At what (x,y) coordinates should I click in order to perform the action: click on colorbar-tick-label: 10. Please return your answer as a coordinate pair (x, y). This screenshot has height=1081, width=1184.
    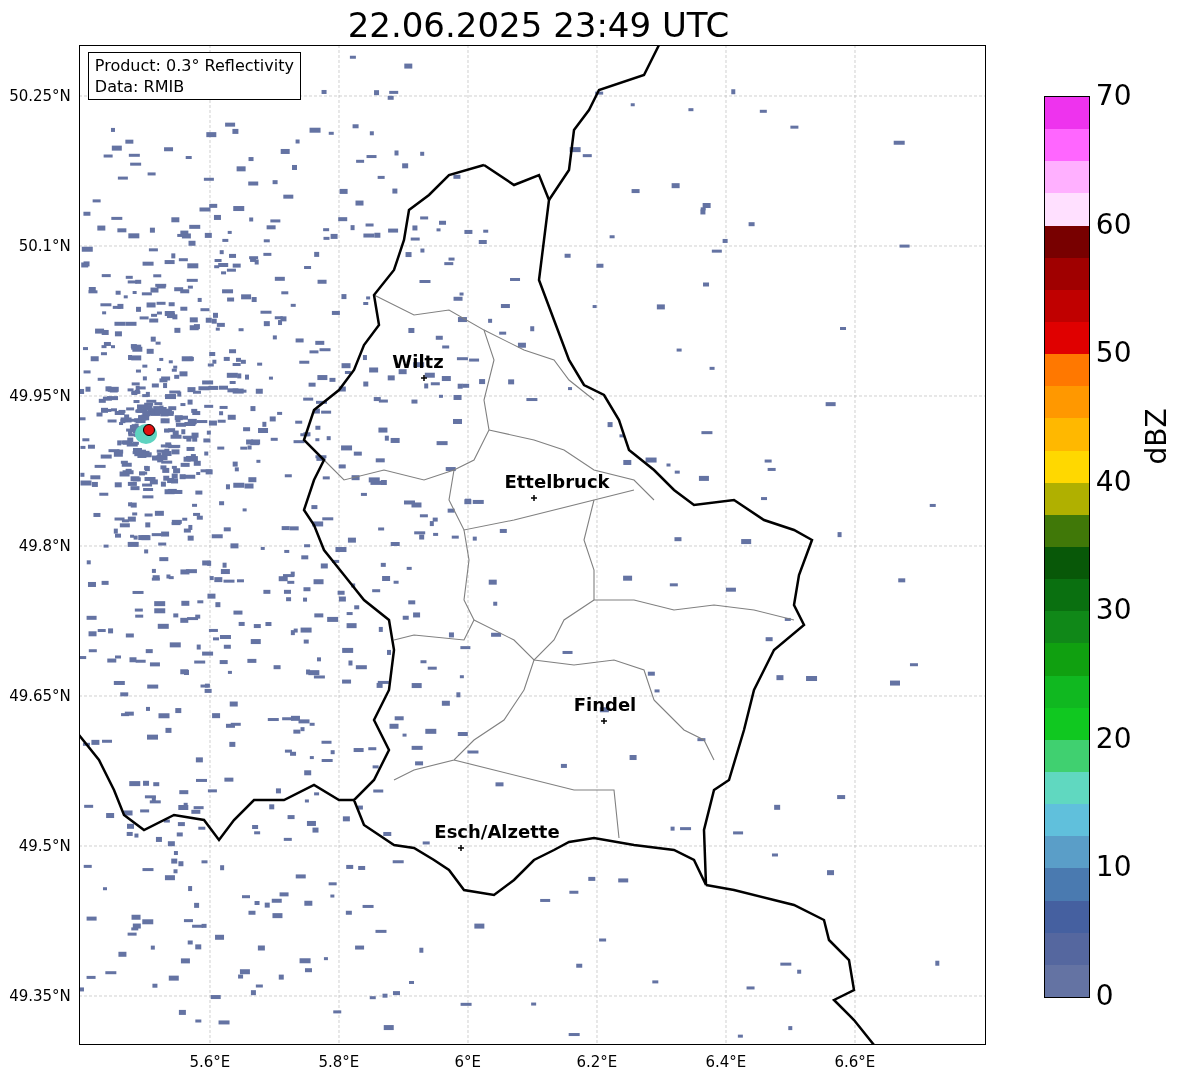
    Looking at the image, I should click on (1113, 867).